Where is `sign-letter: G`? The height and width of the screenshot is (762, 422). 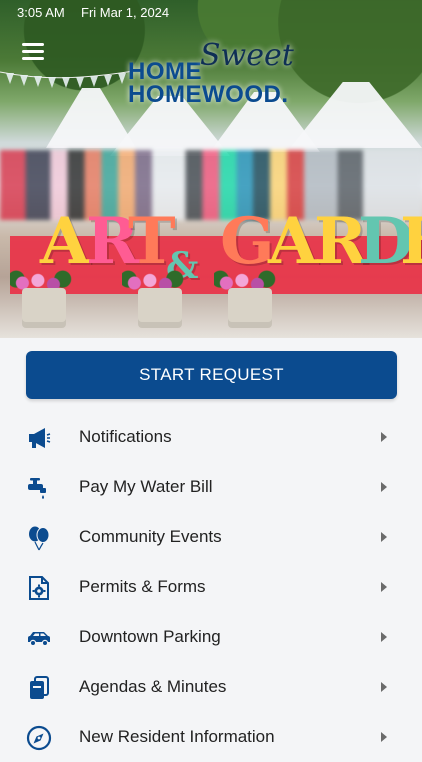 sign-letter: G is located at coordinates (247, 241).